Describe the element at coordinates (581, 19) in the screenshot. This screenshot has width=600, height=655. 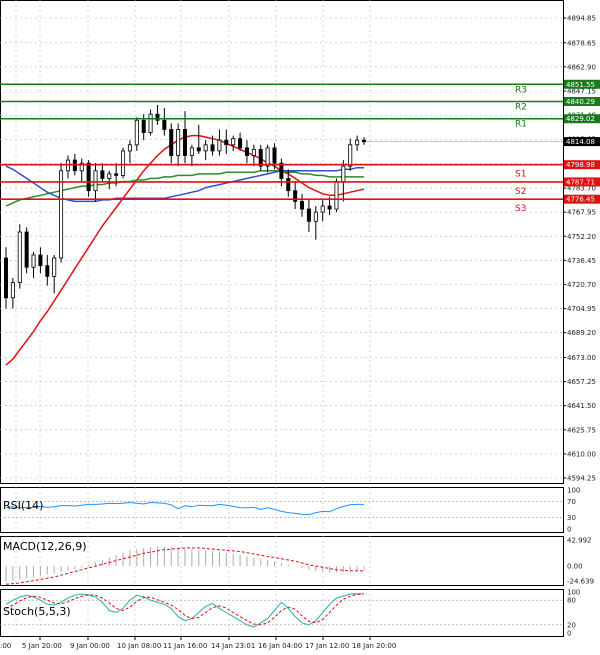
I see `price-tick-label: 4894.85` at that location.